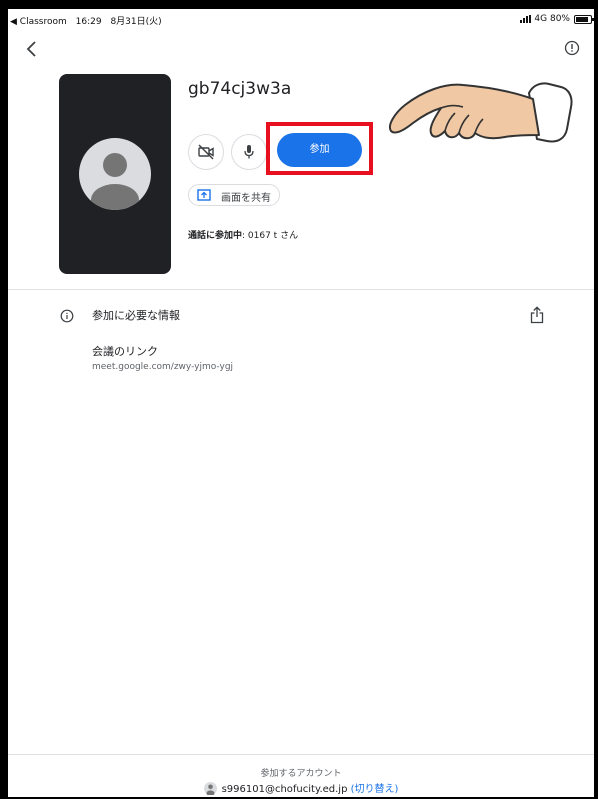  I want to click on account-label: 参加するアカウント, so click(301, 774).